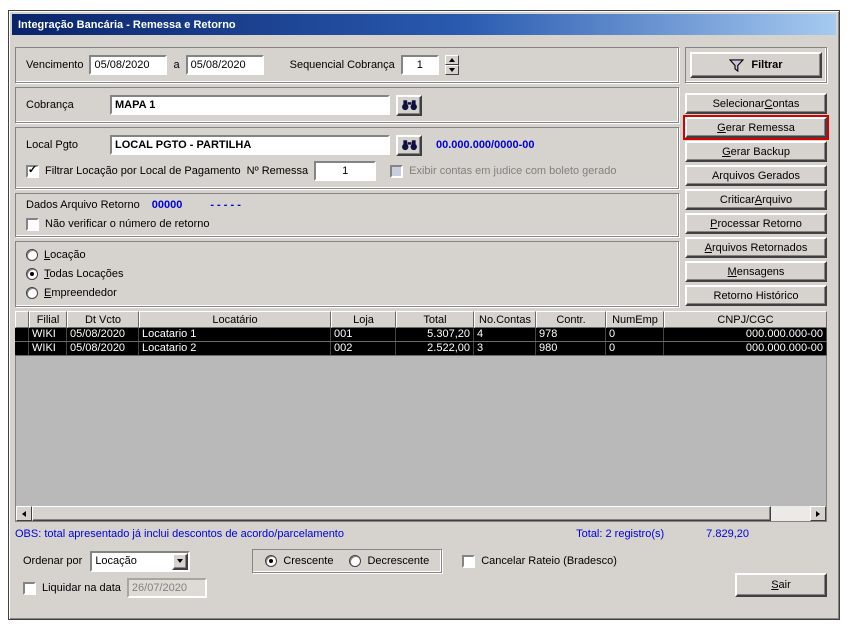 The width and height of the screenshot is (850, 632). I want to click on gerar-backup-button: Gerar Backup, so click(756, 151).